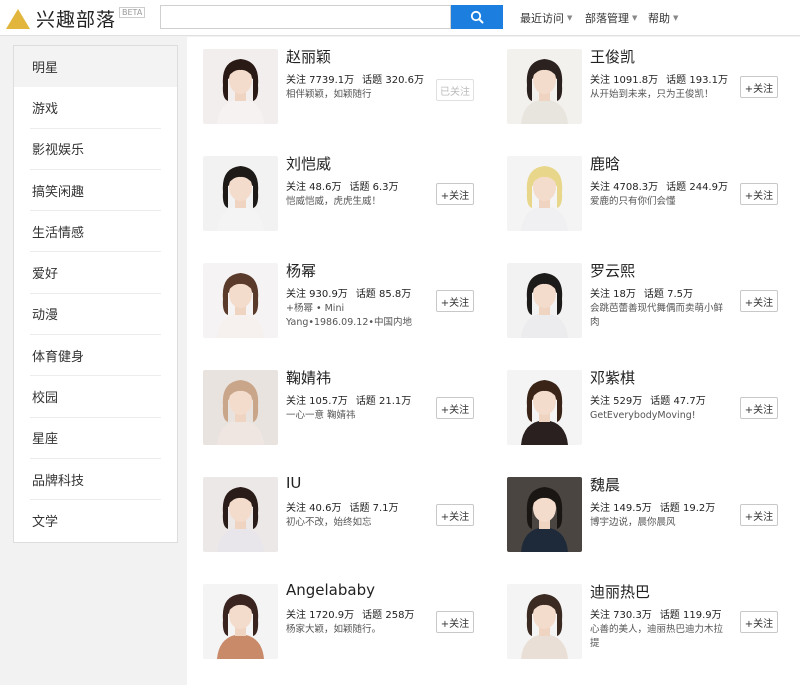 The image size is (800, 685). What do you see at coordinates (624, 80) in the screenshot?
I see `follower-count: 关注 1091.8万` at bounding box center [624, 80].